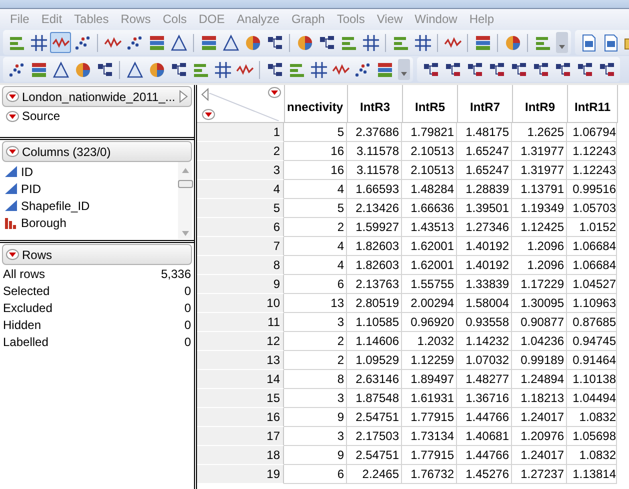 This screenshot has height=489, width=629. Describe the element at coordinates (429, 474) in the screenshot. I see `table-cell: 1.76732` at that location.